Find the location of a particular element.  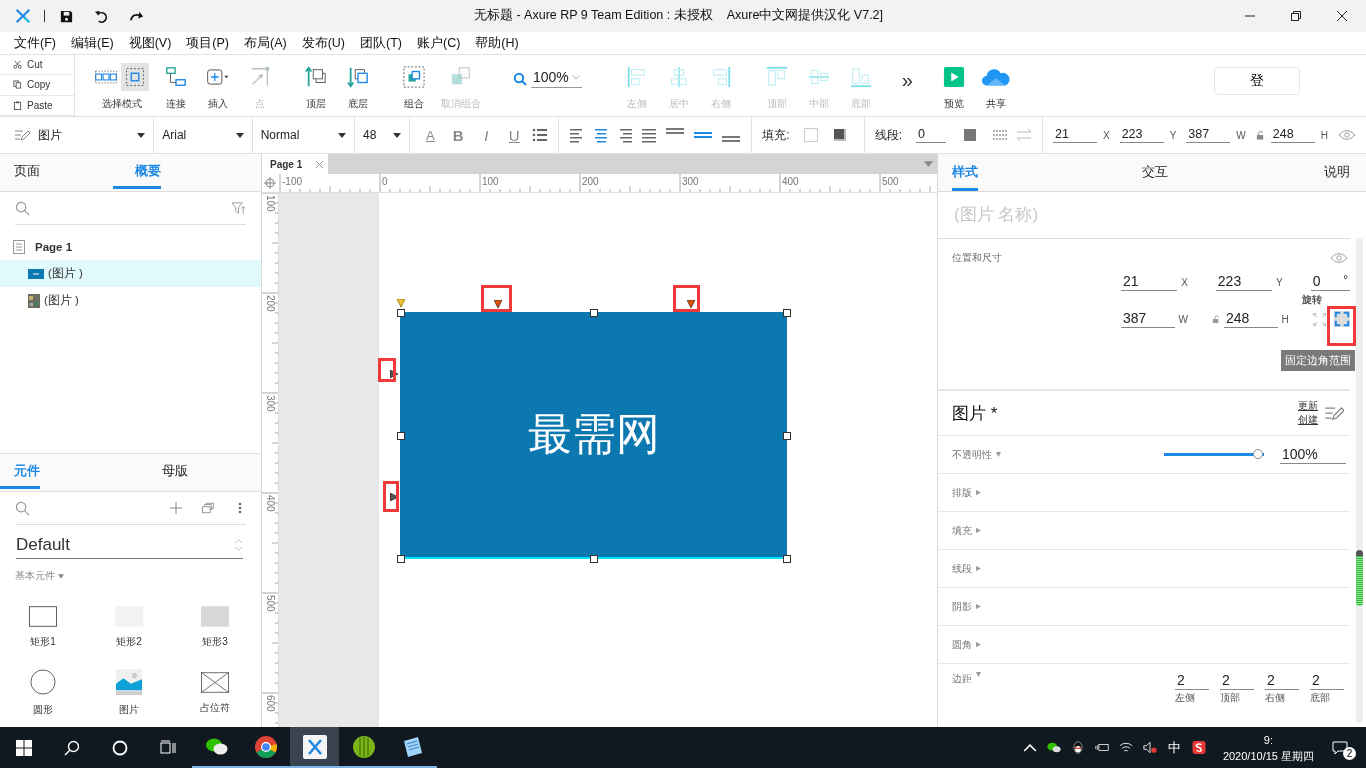

style-dropdown: 图片 is located at coordinates (92, 135).